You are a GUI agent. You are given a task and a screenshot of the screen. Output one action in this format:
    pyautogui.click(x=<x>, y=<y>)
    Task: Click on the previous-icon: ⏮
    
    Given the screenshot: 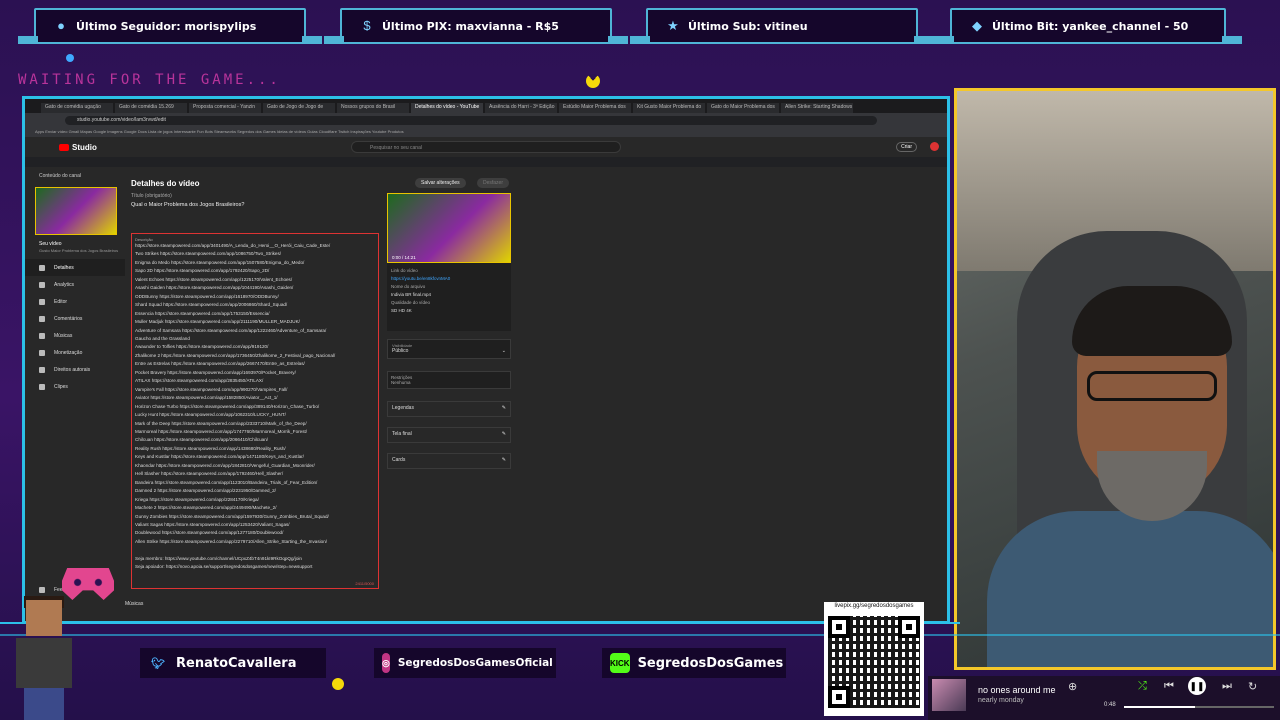 What is the action you would take?
    pyautogui.click(x=1169, y=686)
    